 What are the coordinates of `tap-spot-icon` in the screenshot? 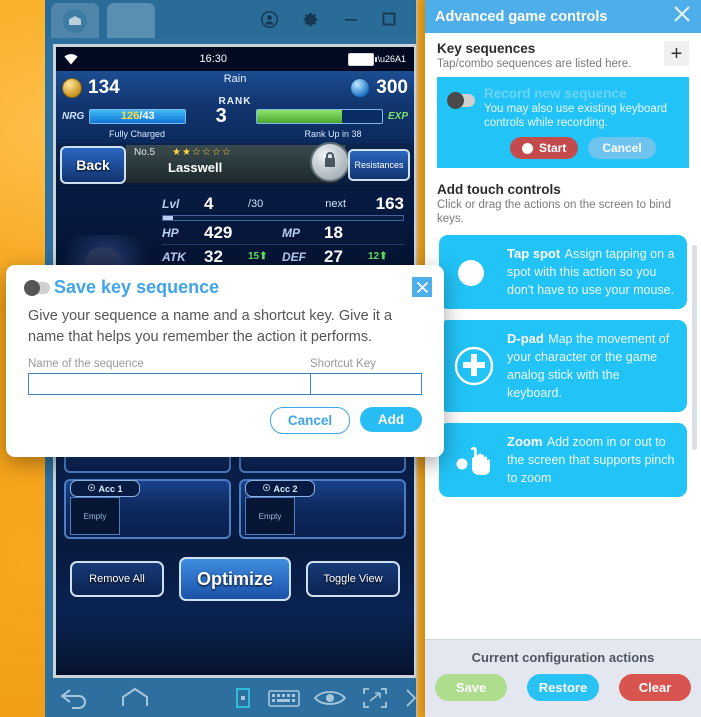 It's located at (474, 272).